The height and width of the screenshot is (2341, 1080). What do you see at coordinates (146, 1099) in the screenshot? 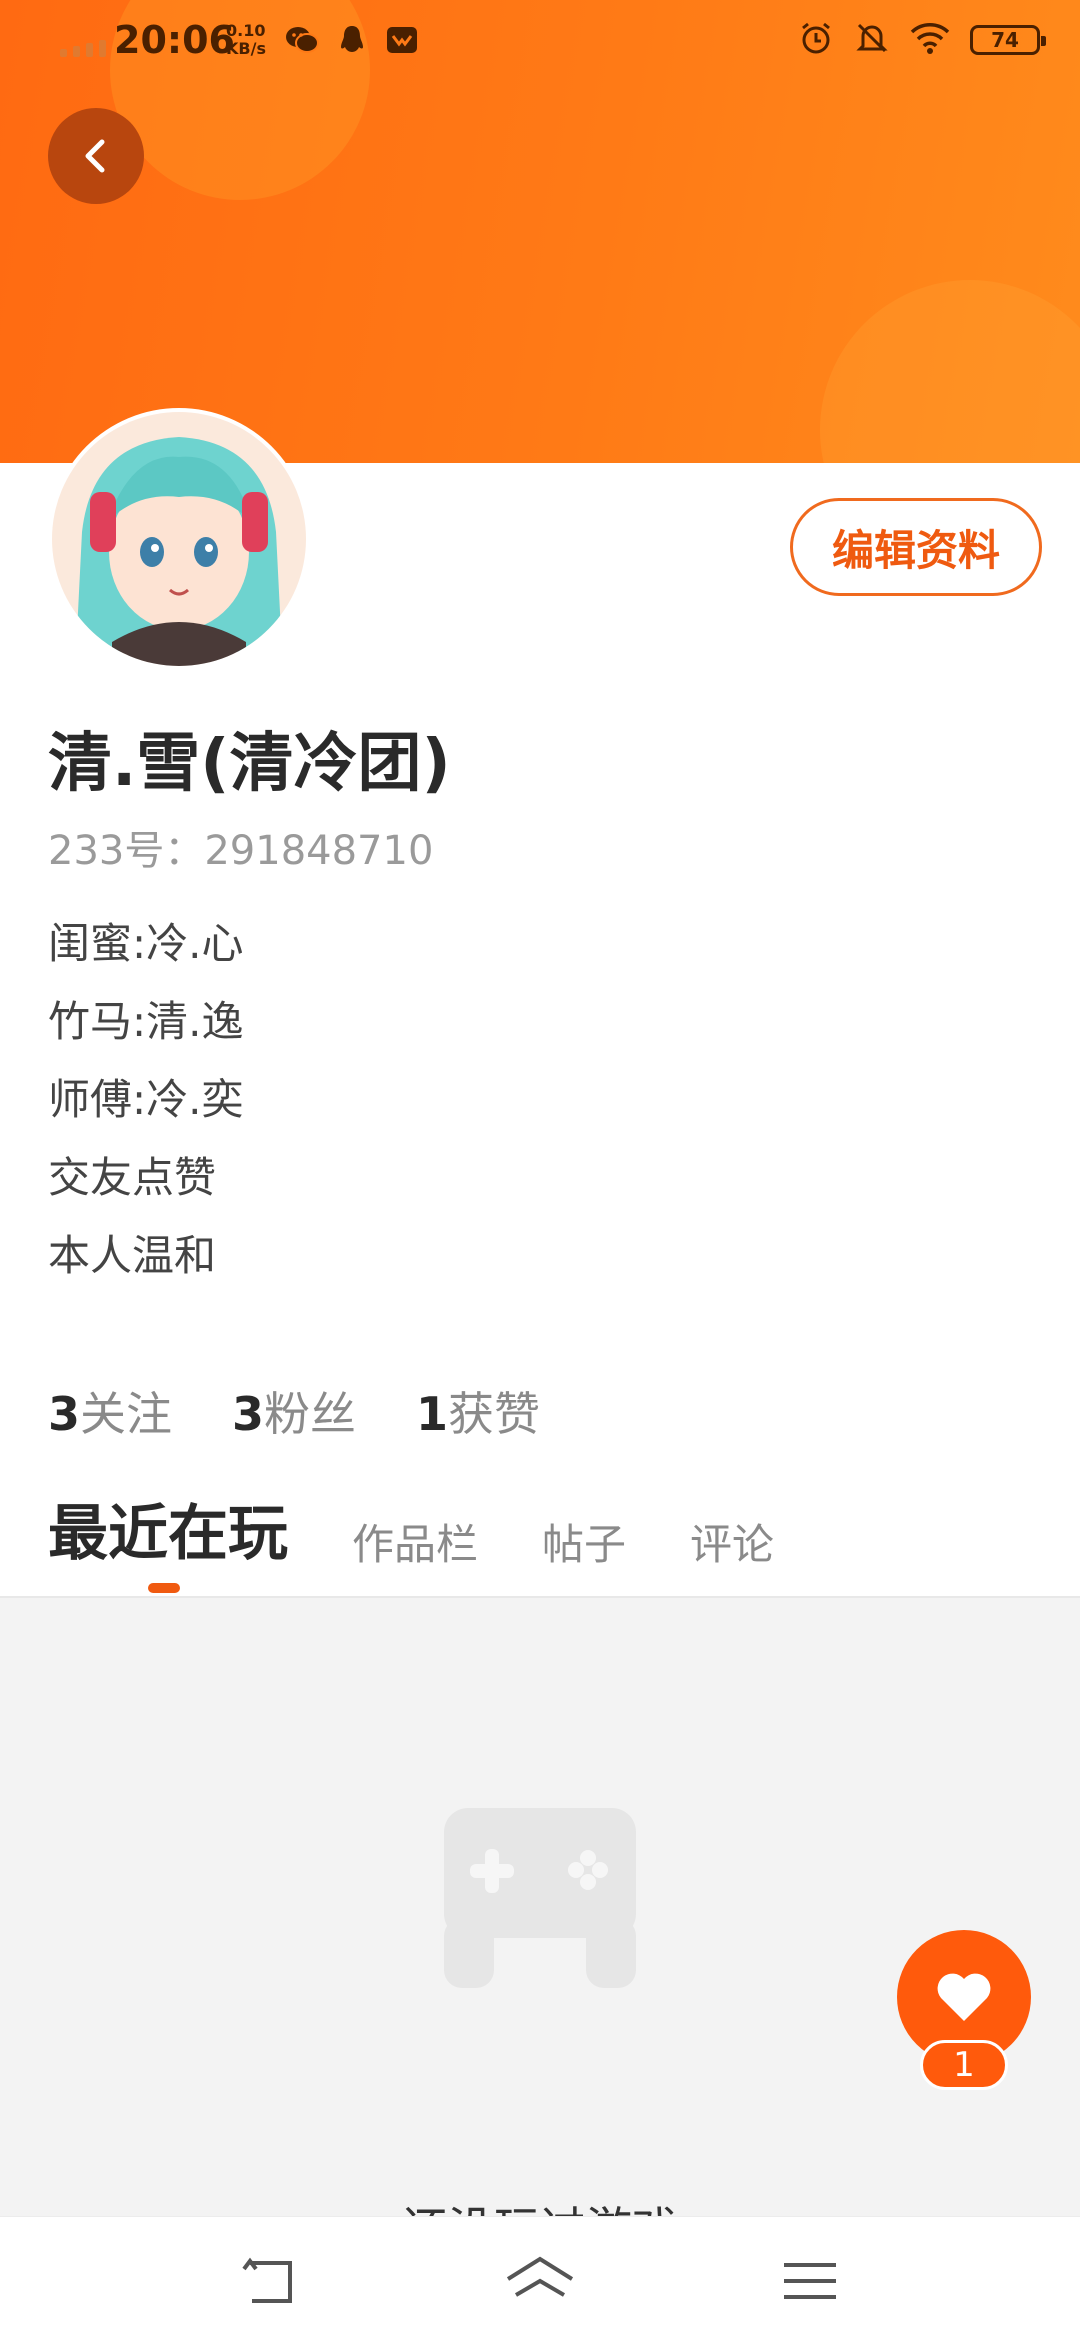
I see `bio-line: 师傅:冷.奕` at bounding box center [146, 1099].